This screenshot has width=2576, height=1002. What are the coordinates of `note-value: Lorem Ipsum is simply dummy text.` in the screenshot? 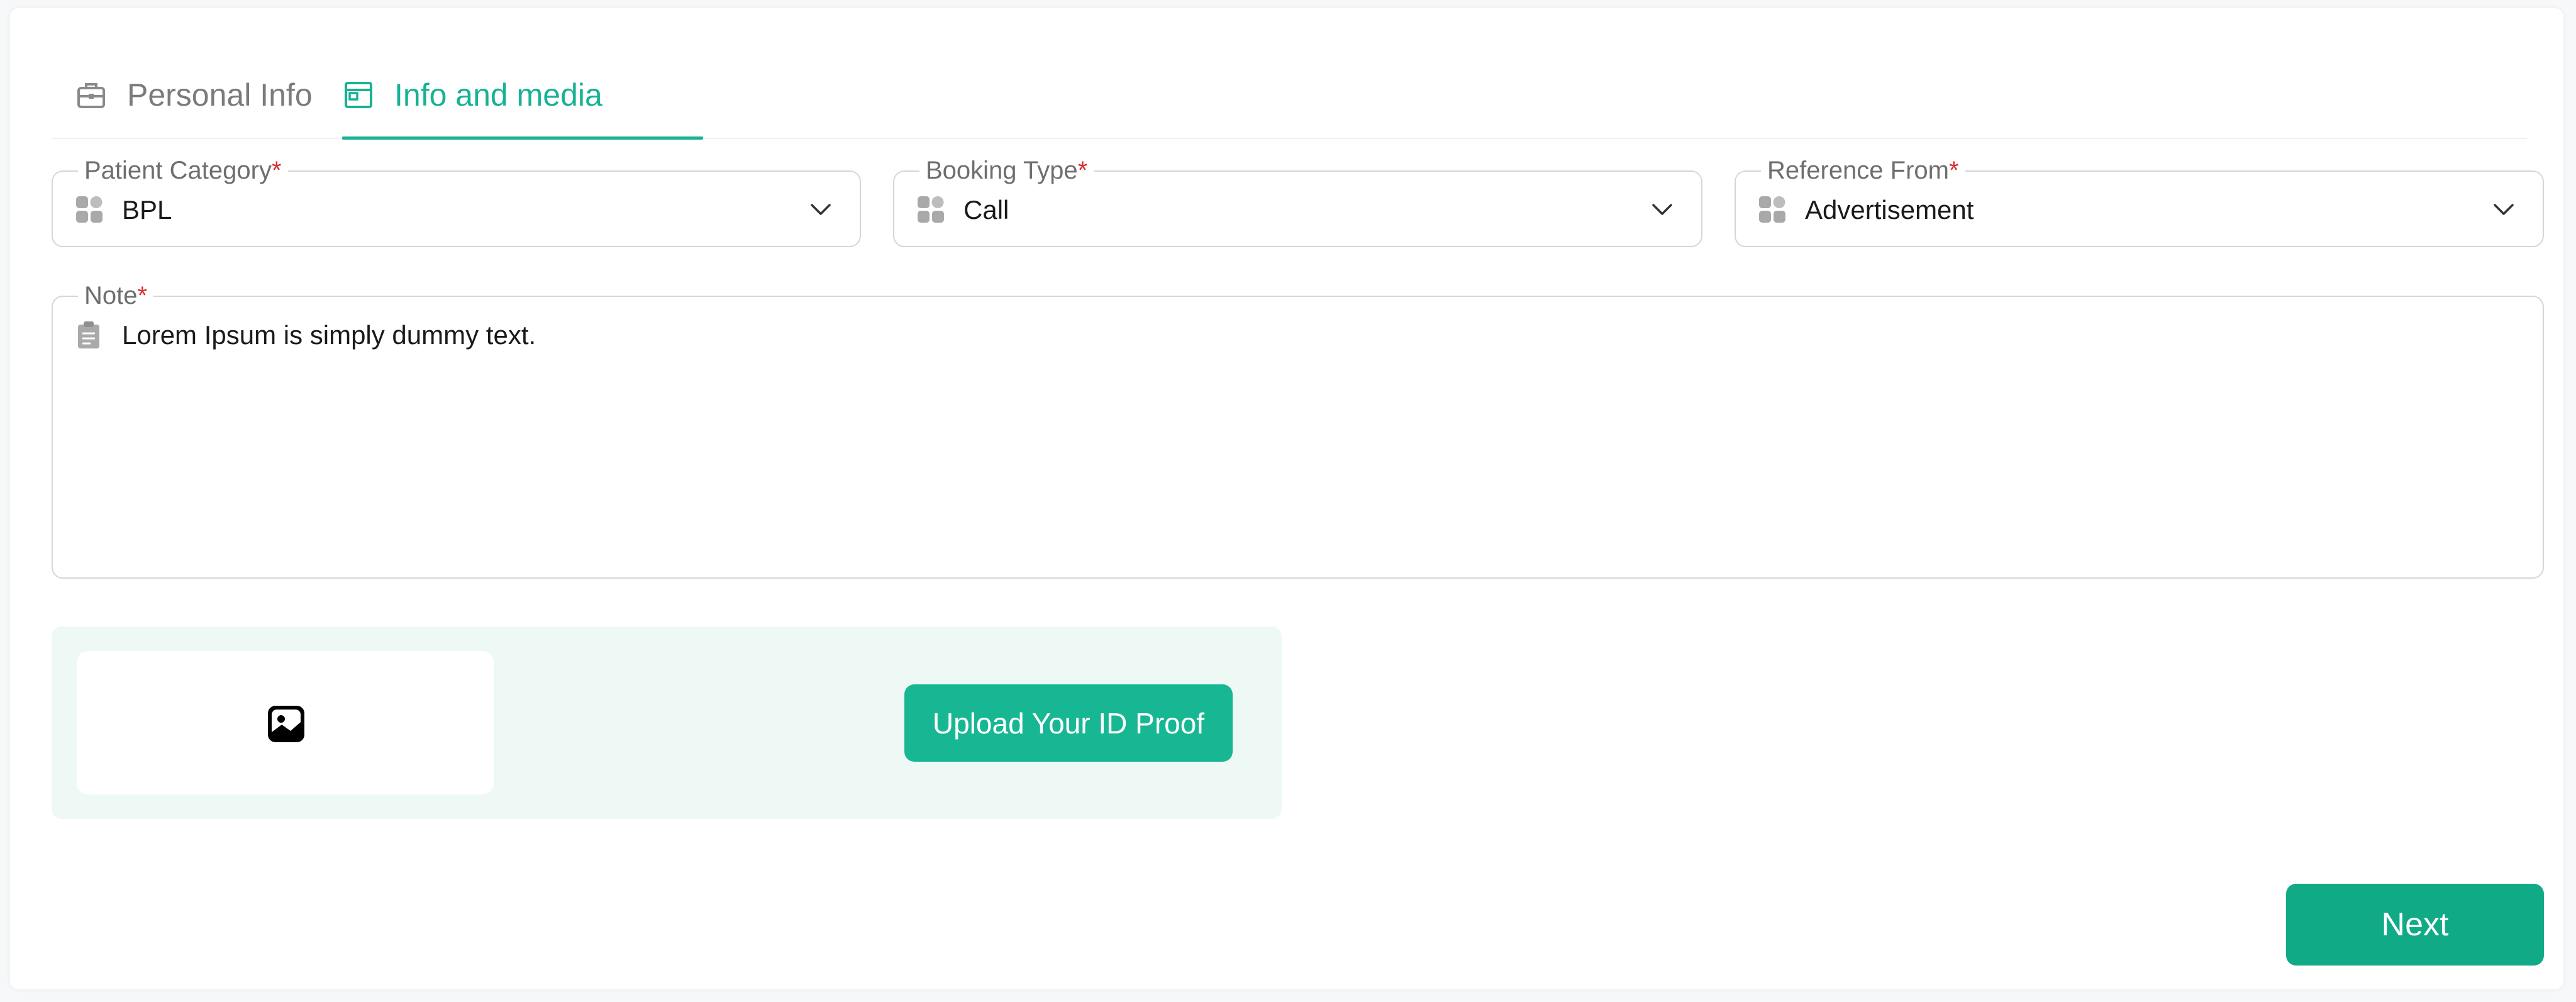 It's located at (329, 335).